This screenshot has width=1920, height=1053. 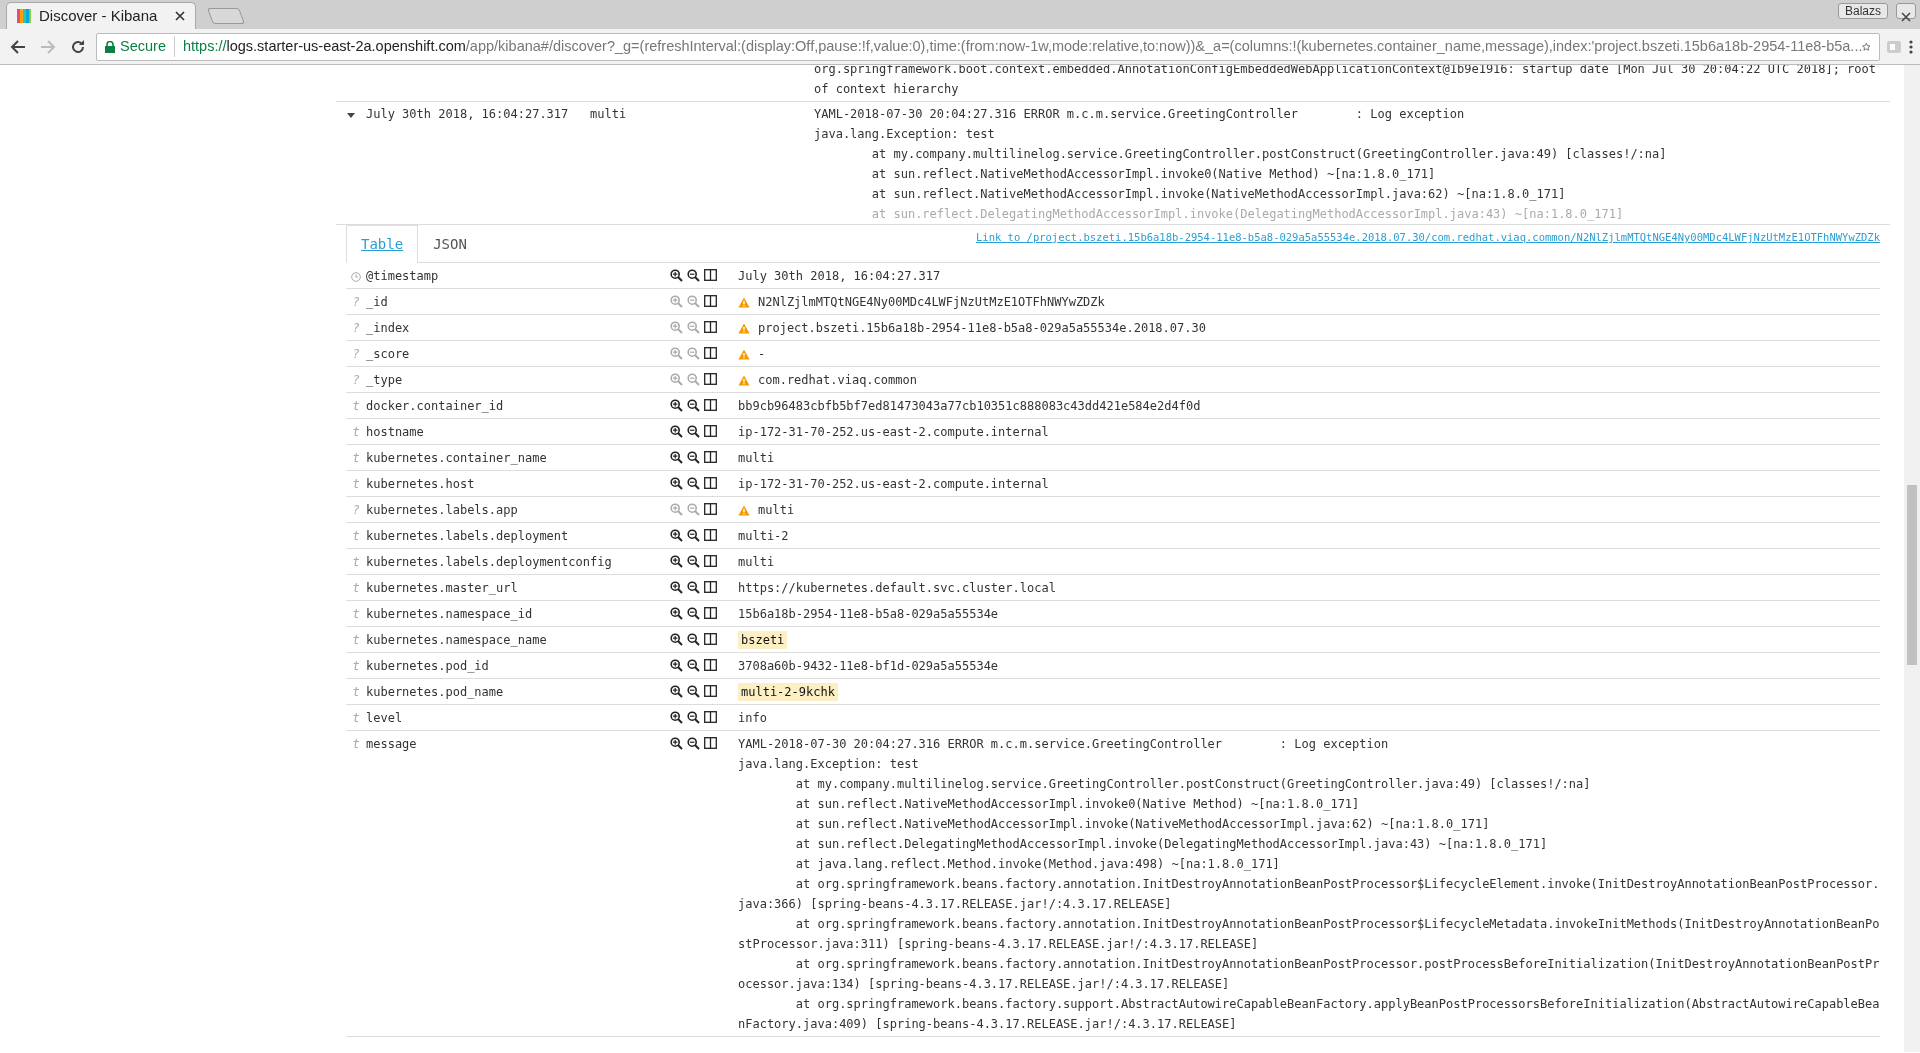 What do you see at coordinates (788, 692) in the screenshot?
I see `field-value: multi-2-9kchk` at bounding box center [788, 692].